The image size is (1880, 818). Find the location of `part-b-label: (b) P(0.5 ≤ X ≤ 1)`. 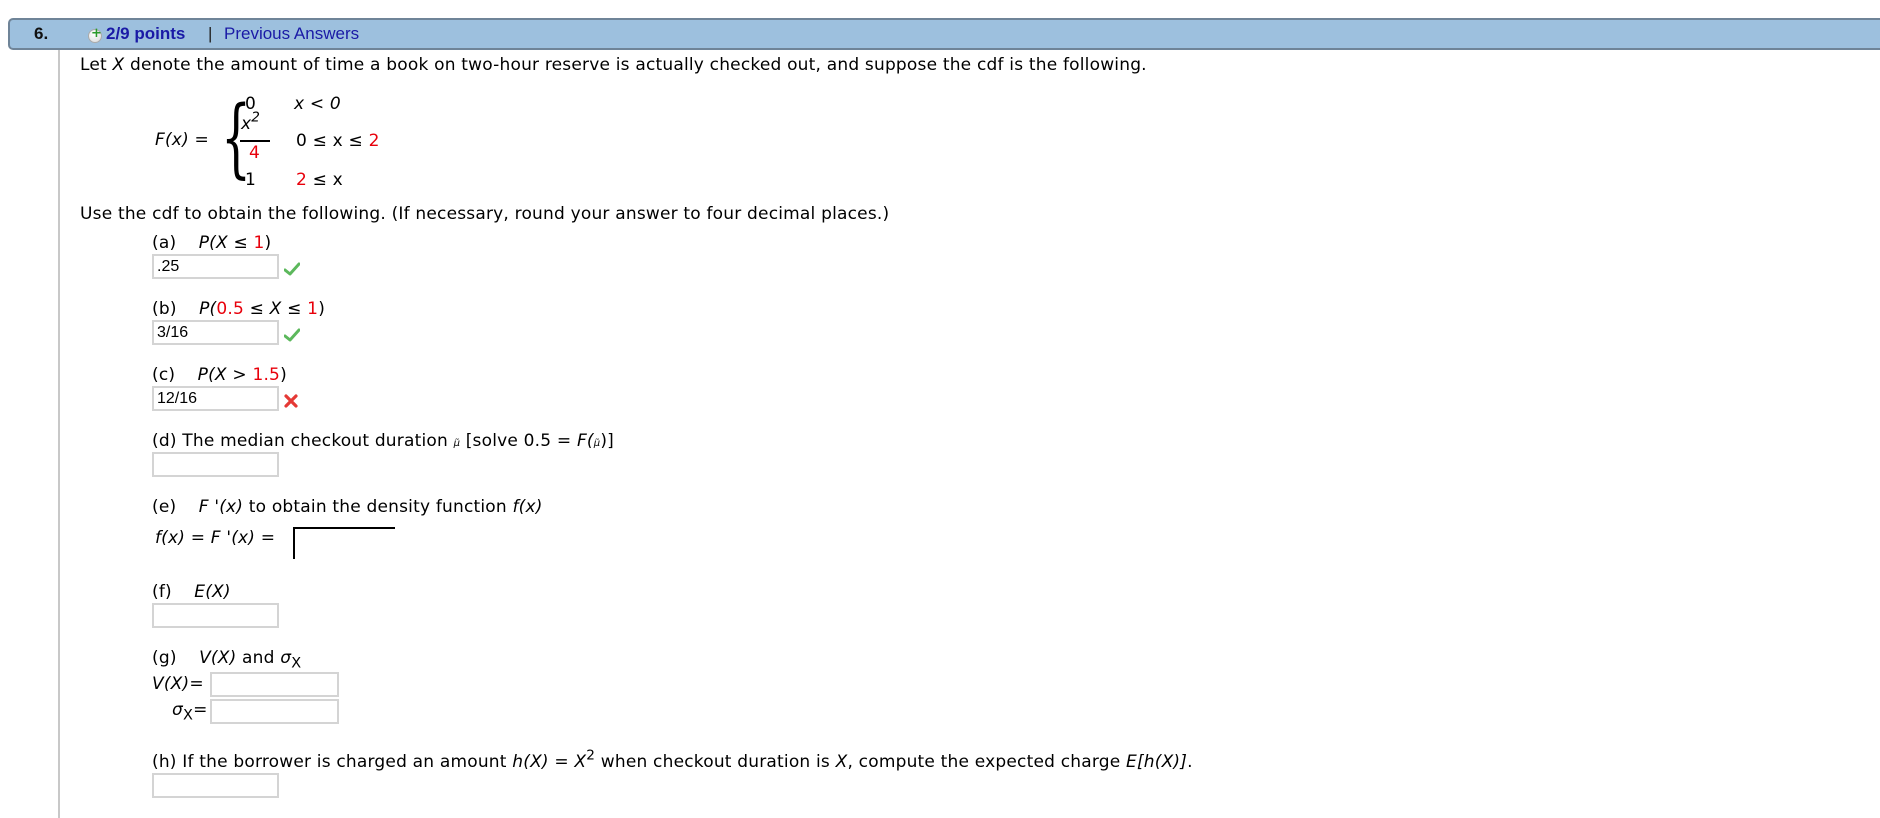

part-b-label: (b) P(0.5 ≤ X ≤ 1) is located at coordinates (239, 309).